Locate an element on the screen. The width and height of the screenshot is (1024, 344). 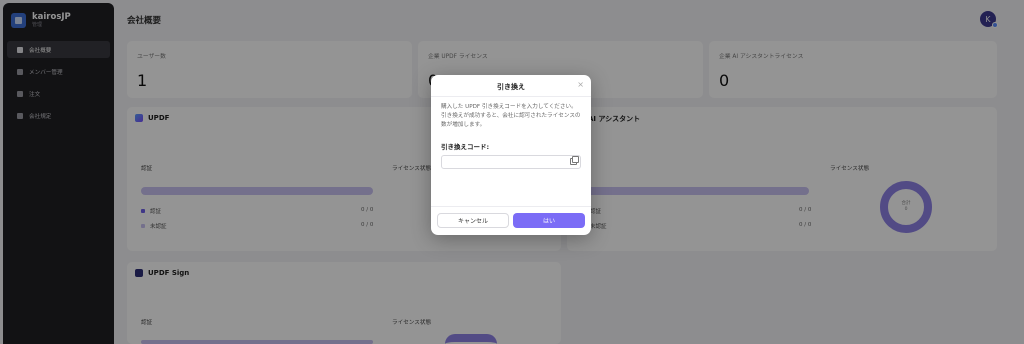
paste-icon is located at coordinates (574, 160).